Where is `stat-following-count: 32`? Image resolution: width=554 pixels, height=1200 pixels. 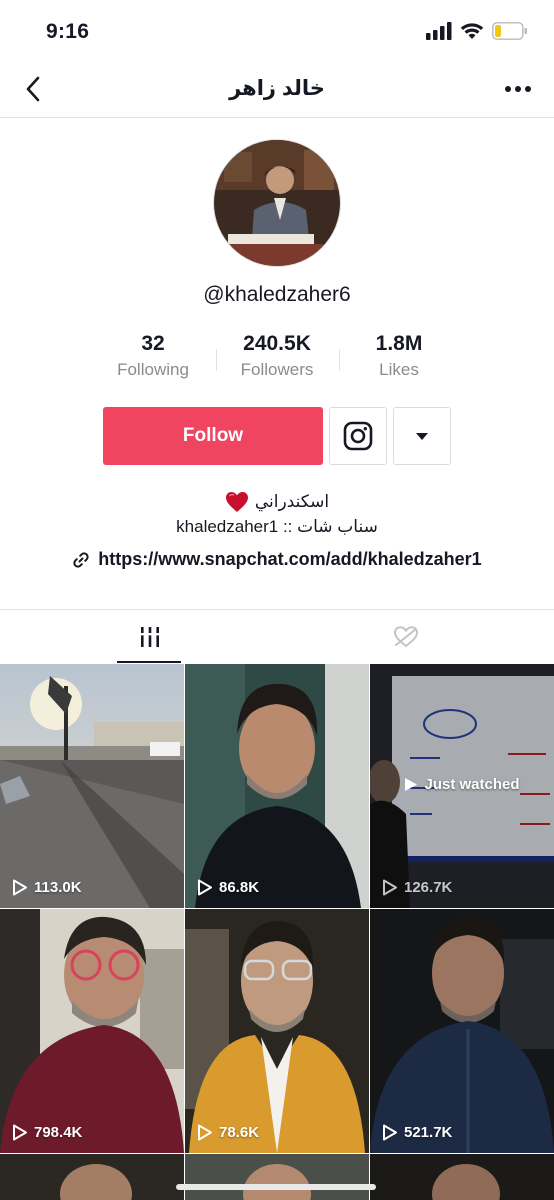
stat-following-count: 32 is located at coordinates (153, 343).